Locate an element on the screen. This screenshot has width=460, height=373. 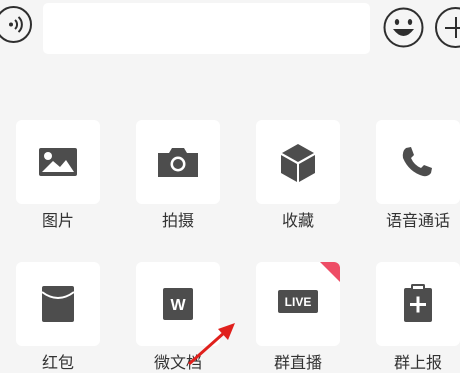
tile-label: 图片 is located at coordinates (57, 220).